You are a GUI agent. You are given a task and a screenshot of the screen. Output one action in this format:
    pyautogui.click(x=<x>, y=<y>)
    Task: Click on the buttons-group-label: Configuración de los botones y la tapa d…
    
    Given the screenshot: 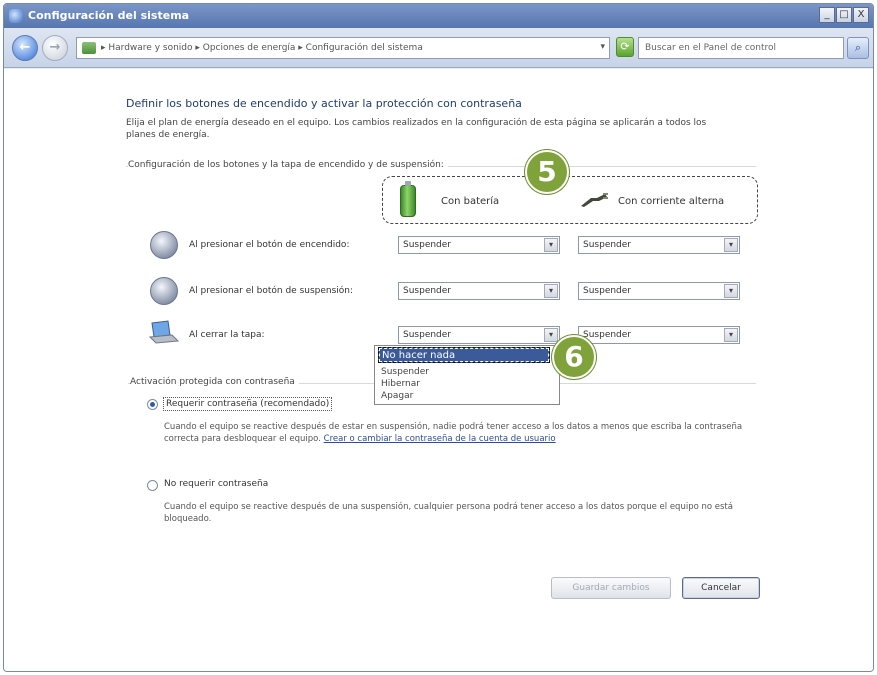 What is the action you would take?
    pyautogui.click(x=288, y=165)
    